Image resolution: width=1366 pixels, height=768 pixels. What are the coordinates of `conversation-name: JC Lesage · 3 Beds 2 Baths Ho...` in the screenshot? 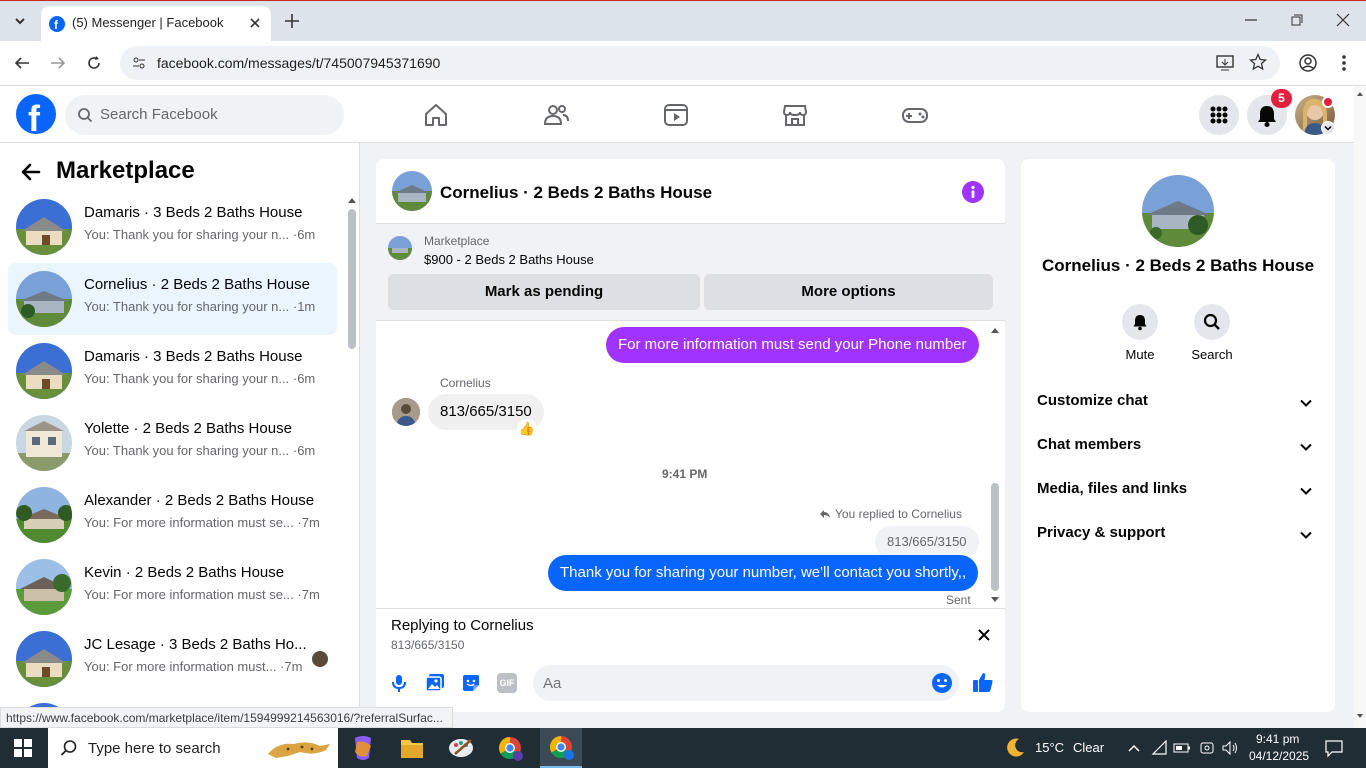 It's located at (195, 644).